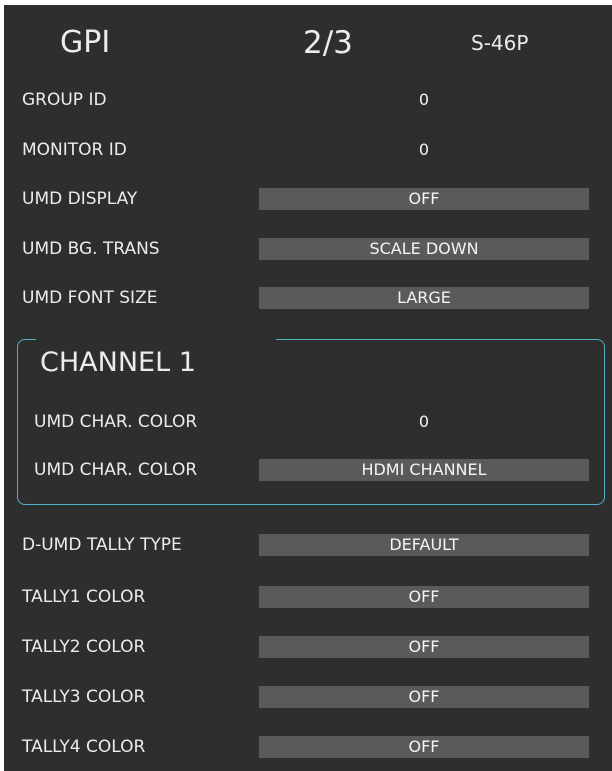 This screenshot has width=612, height=771. Describe the element at coordinates (328, 43) in the screenshot. I see `page-indicator: 2/3` at that location.